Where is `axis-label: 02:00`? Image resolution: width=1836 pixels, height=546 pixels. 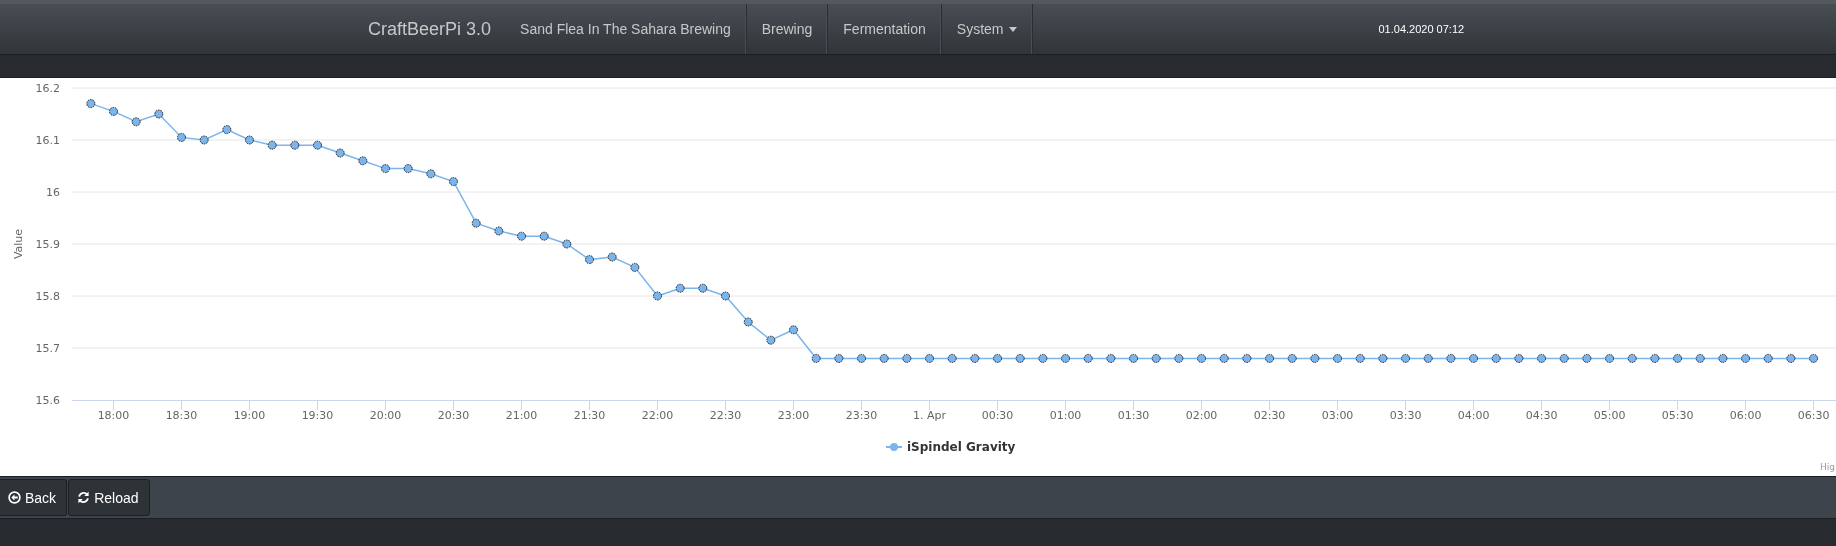 axis-label: 02:00 is located at coordinates (1201, 415).